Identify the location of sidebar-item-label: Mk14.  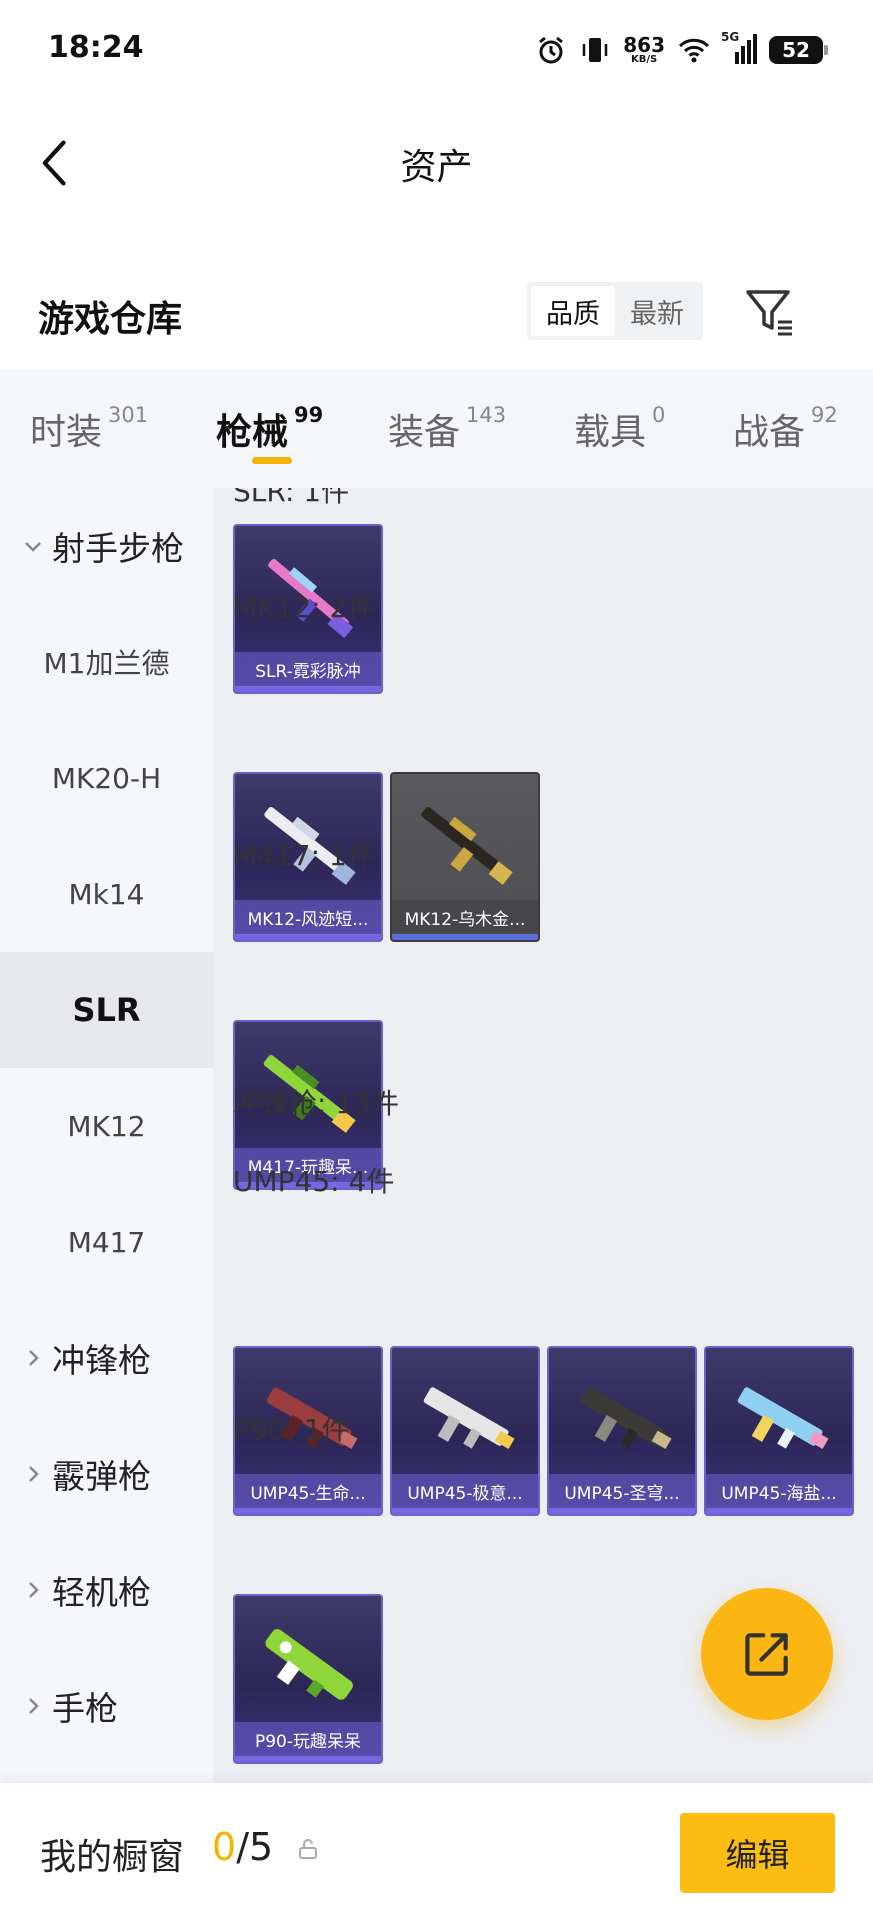
(106, 894).